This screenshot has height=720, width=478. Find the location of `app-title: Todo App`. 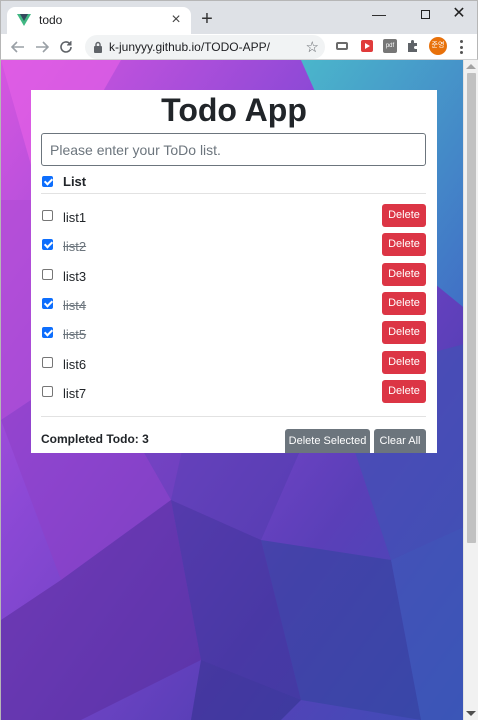

app-title: Todo App is located at coordinates (234, 110).